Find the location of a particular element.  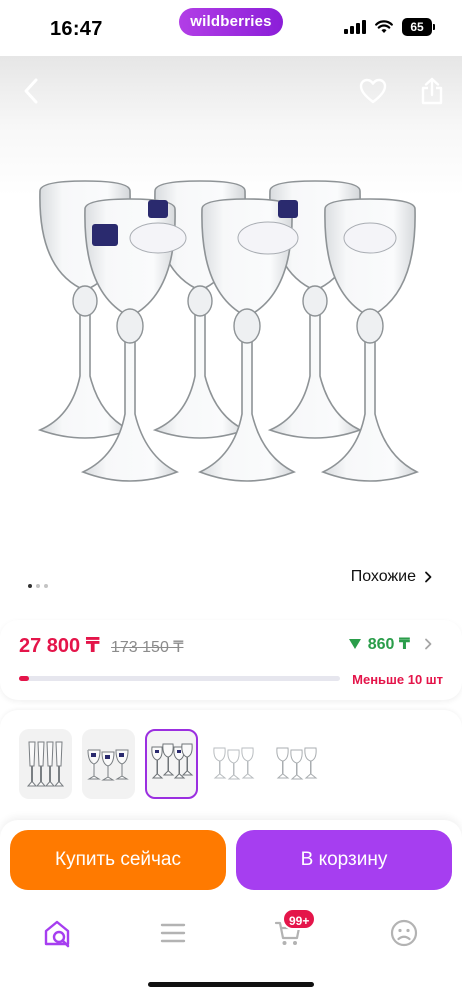

tab-catalog is located at coordinates (173, 933).